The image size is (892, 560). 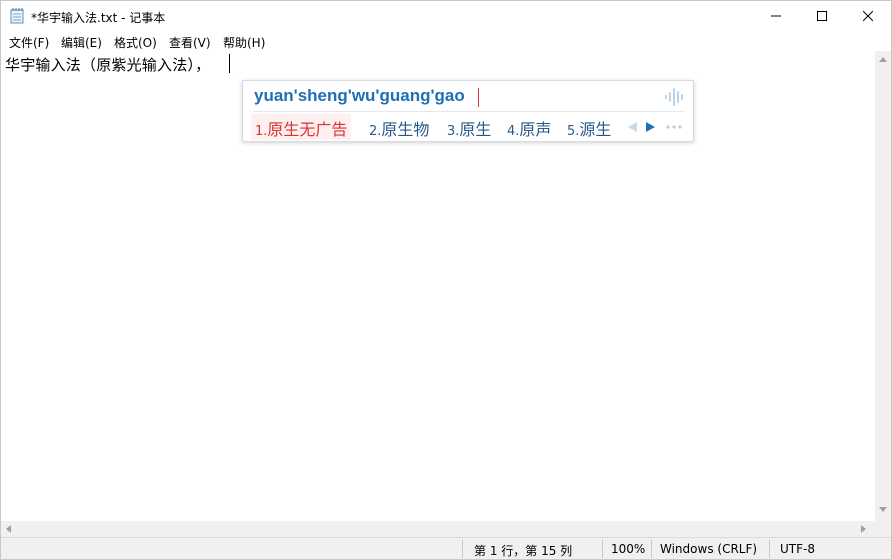 What do you see at coordinates (863, 529) in the screenshot?
I see `scroll-right-icon` at bounding box center [863, 529].